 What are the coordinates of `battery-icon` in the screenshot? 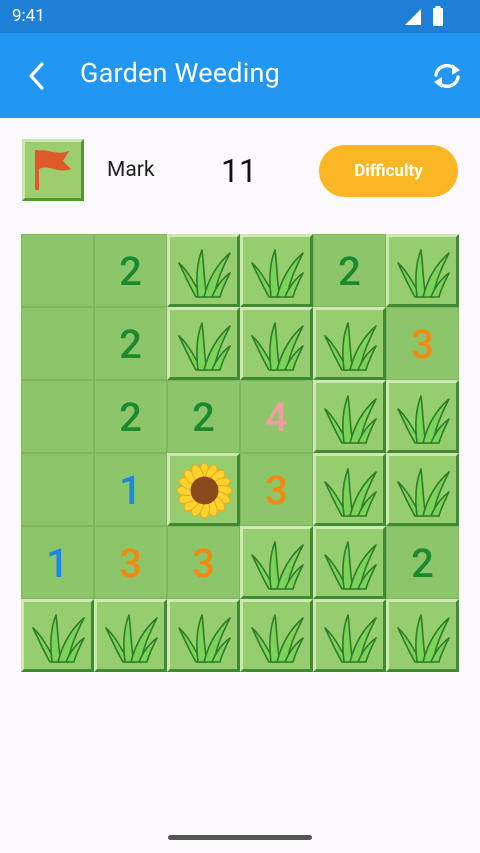 It's located at (438, 16).